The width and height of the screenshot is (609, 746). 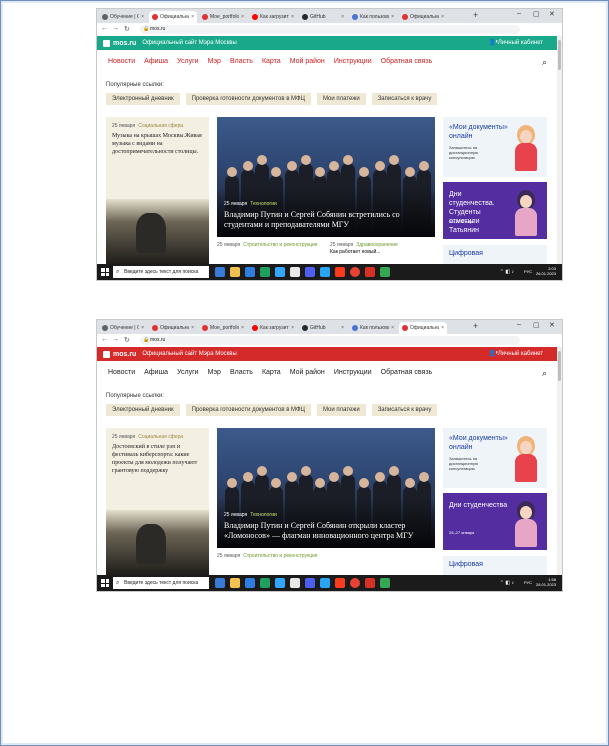 I want to click on nav-item: Афиша, so click(x=156, y=372).